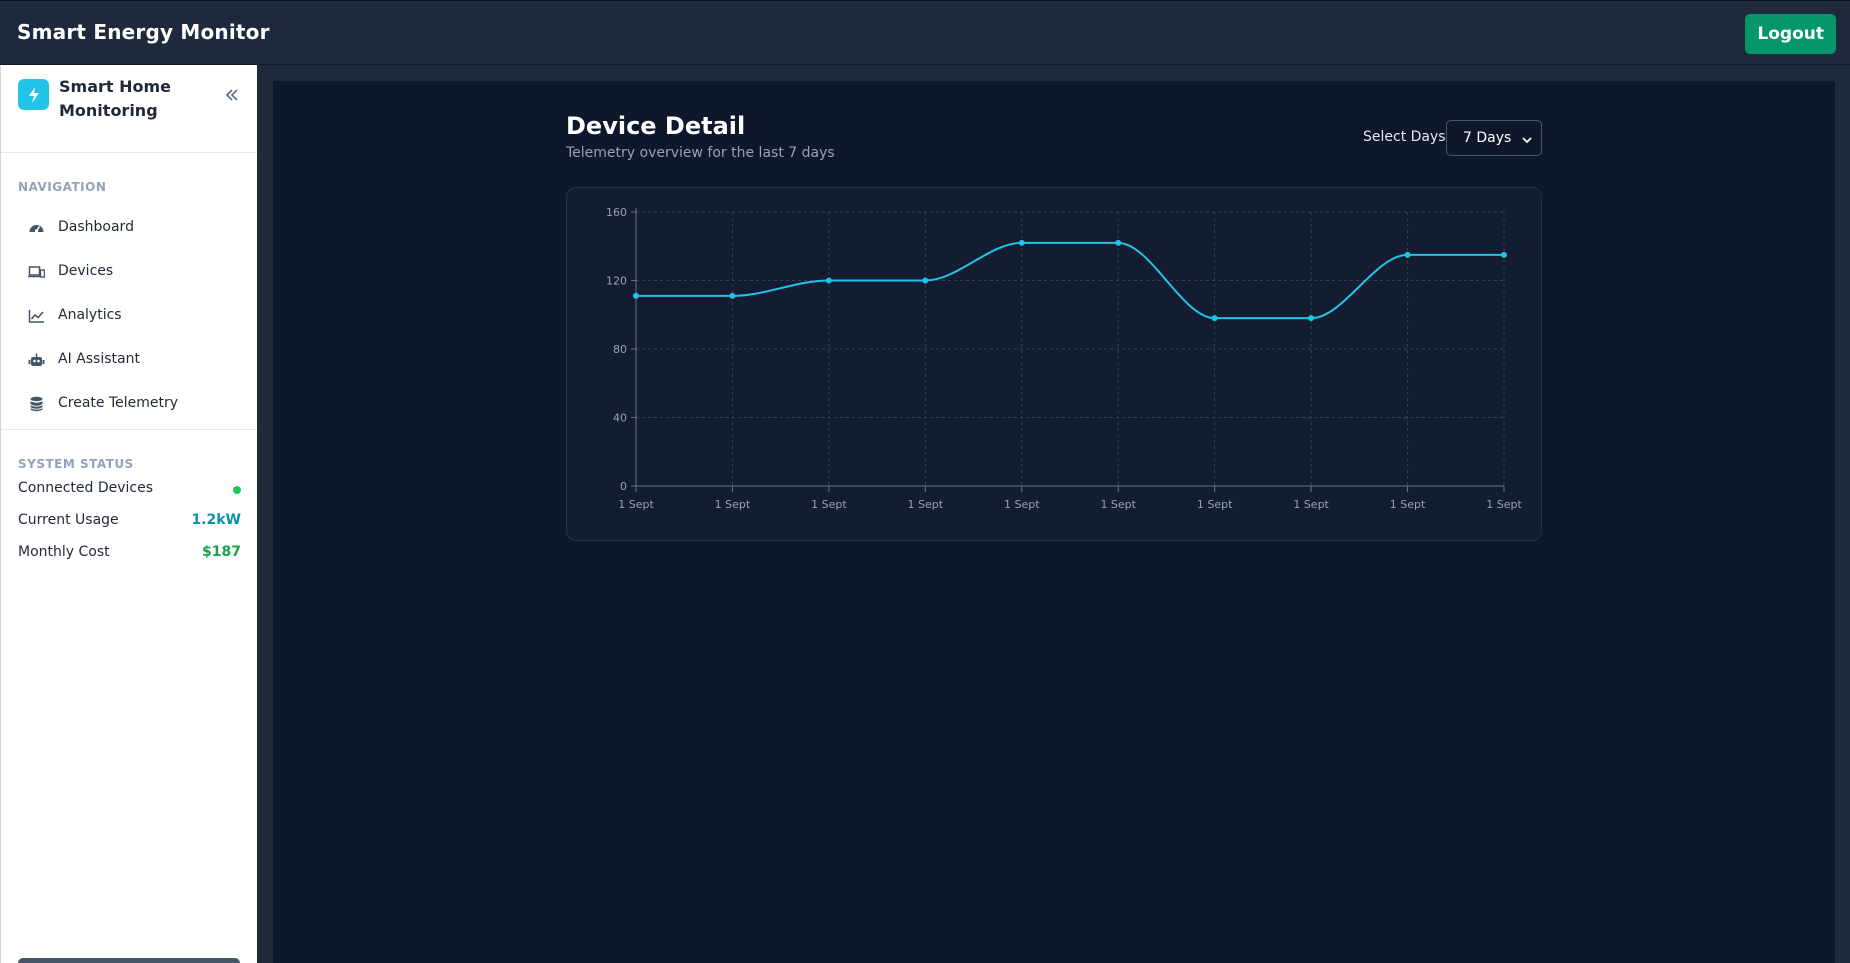 Image resolution: width=1850 pixels, height=963 pixels. What do you see at coordinates (62, 187) in the screenshot?
I see `navigation-heading: NAVIGATION` at bounding box center [62, 187].